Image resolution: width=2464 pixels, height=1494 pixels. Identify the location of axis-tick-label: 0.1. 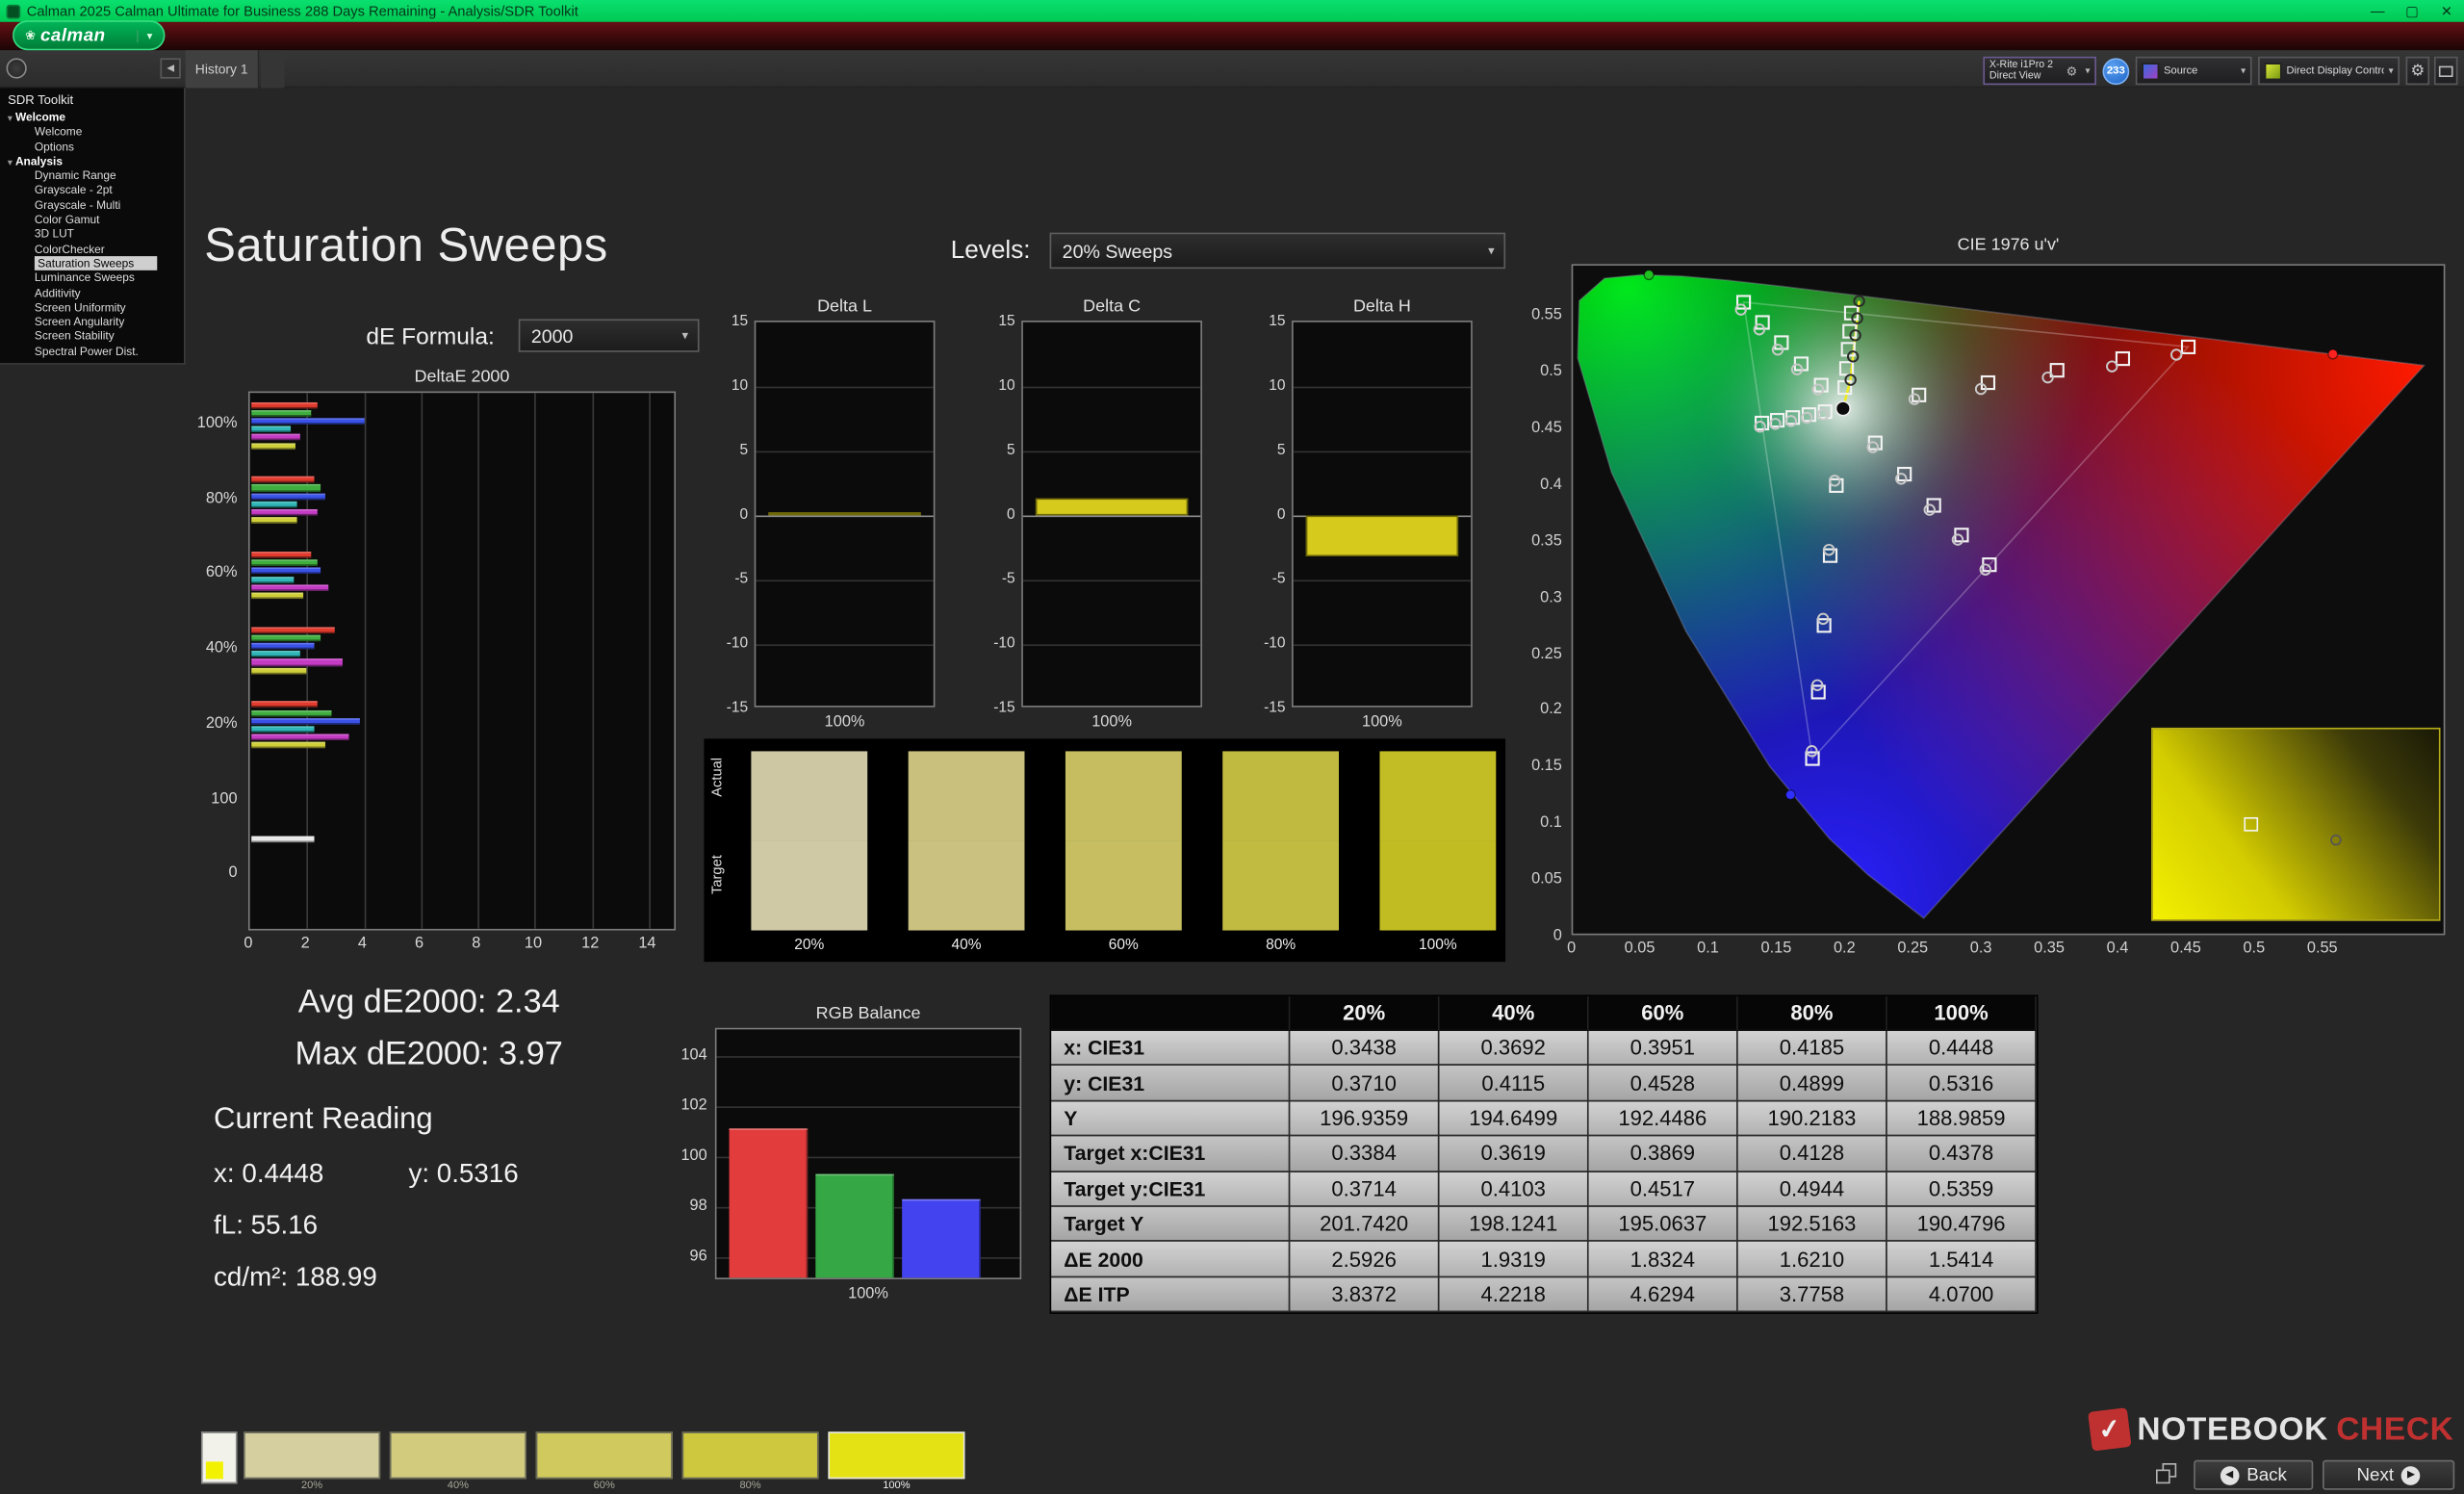
(1708, 949).